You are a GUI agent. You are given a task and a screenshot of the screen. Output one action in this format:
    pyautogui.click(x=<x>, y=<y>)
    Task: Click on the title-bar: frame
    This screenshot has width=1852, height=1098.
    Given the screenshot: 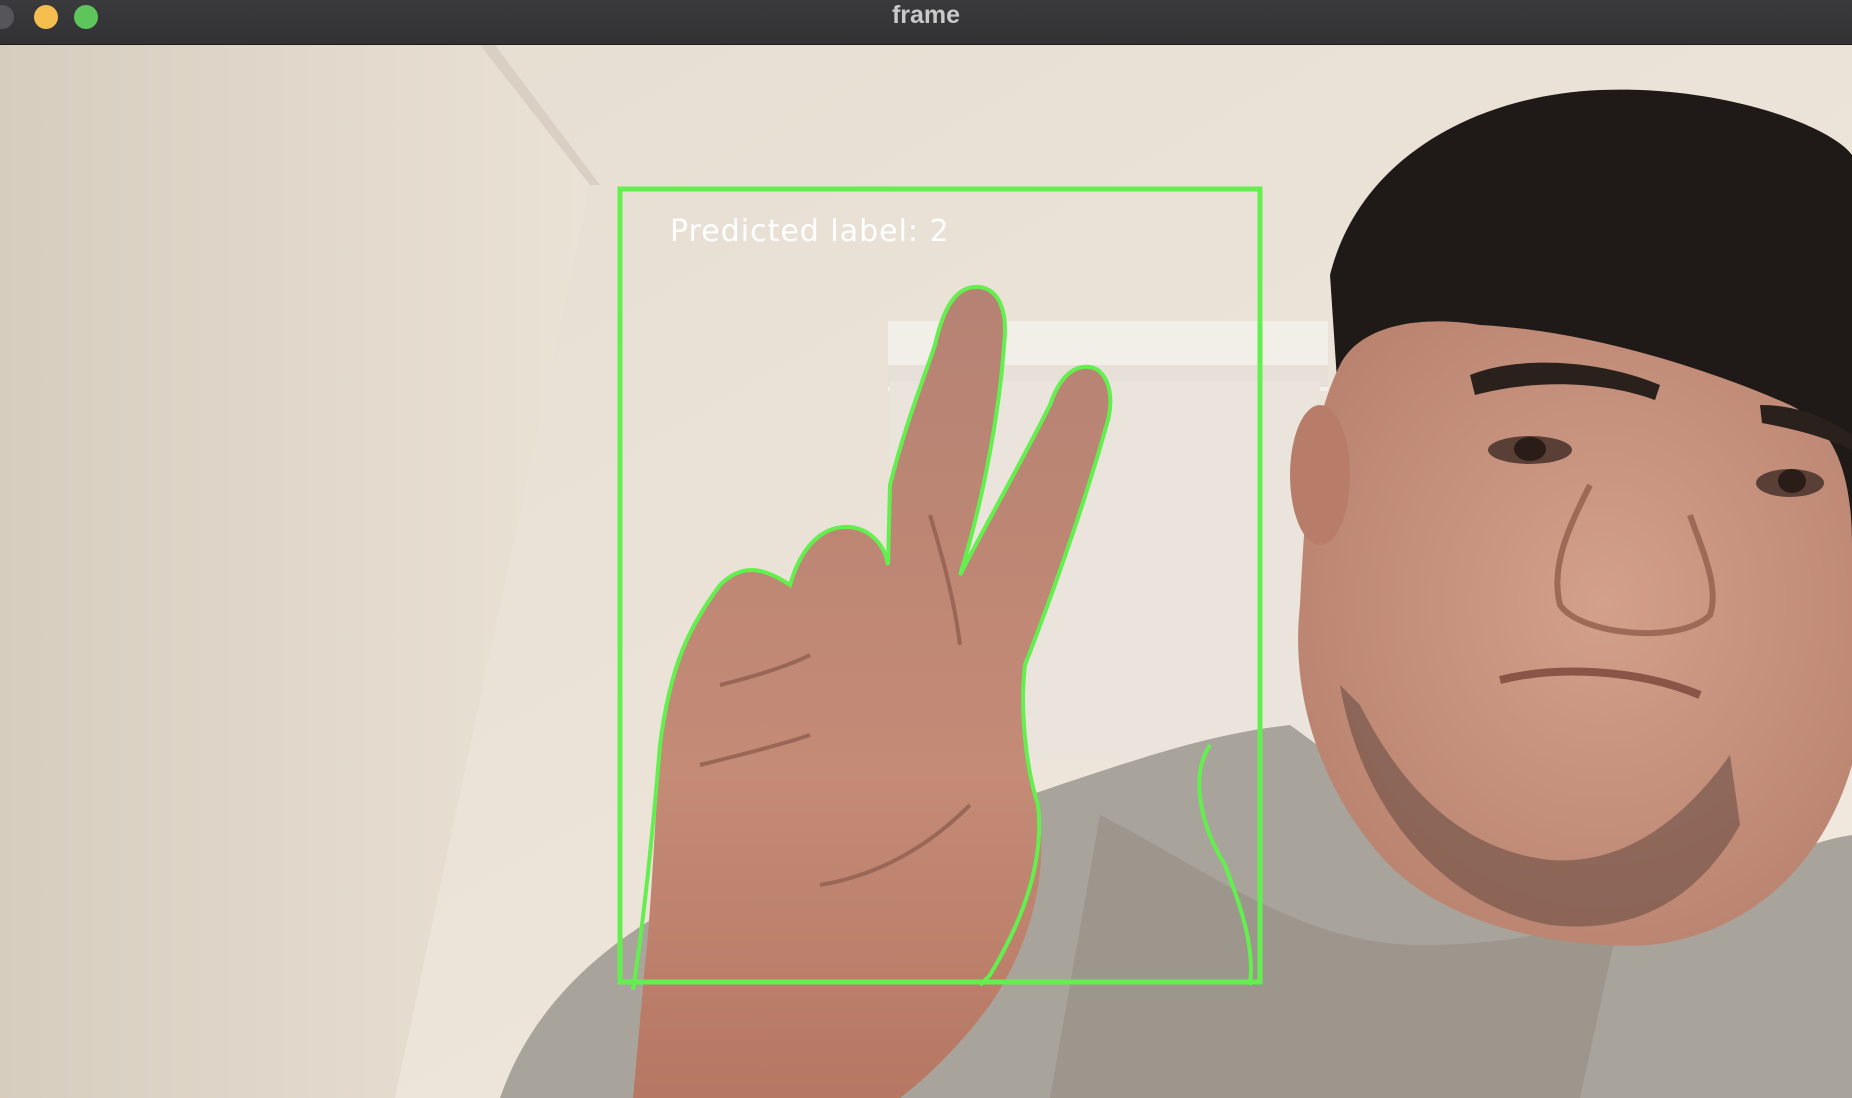 What is the action you would take?
    pyautogui.click(x=926, y=22)
    